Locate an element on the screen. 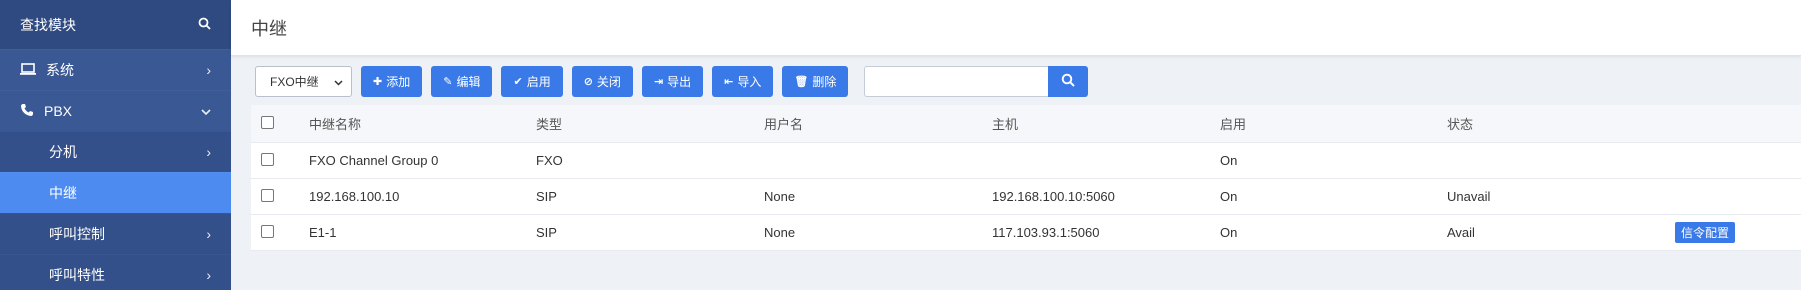  enable-button: ✔ 启用 is located at coordinates (532, 81).